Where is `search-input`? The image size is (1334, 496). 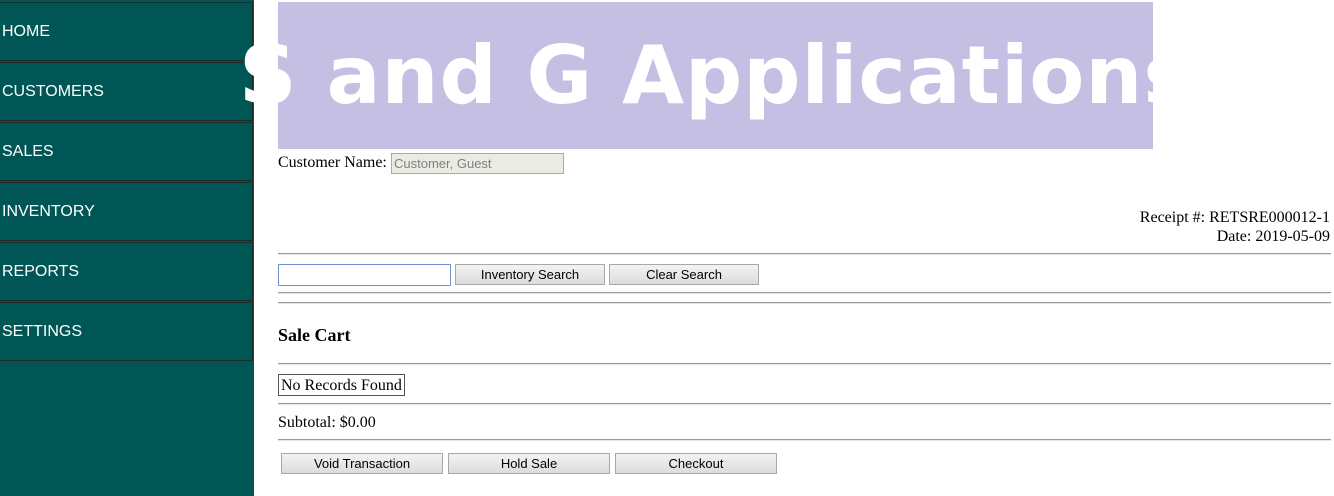
search-input is located at coordinates (364, 275).